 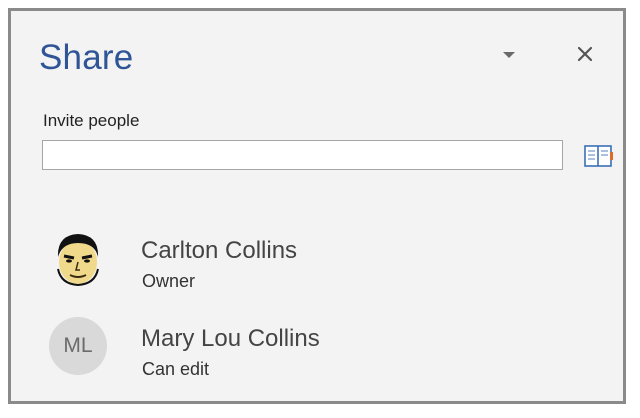 I want to click on person-permission: Can edit, so click(x=176, y=369).